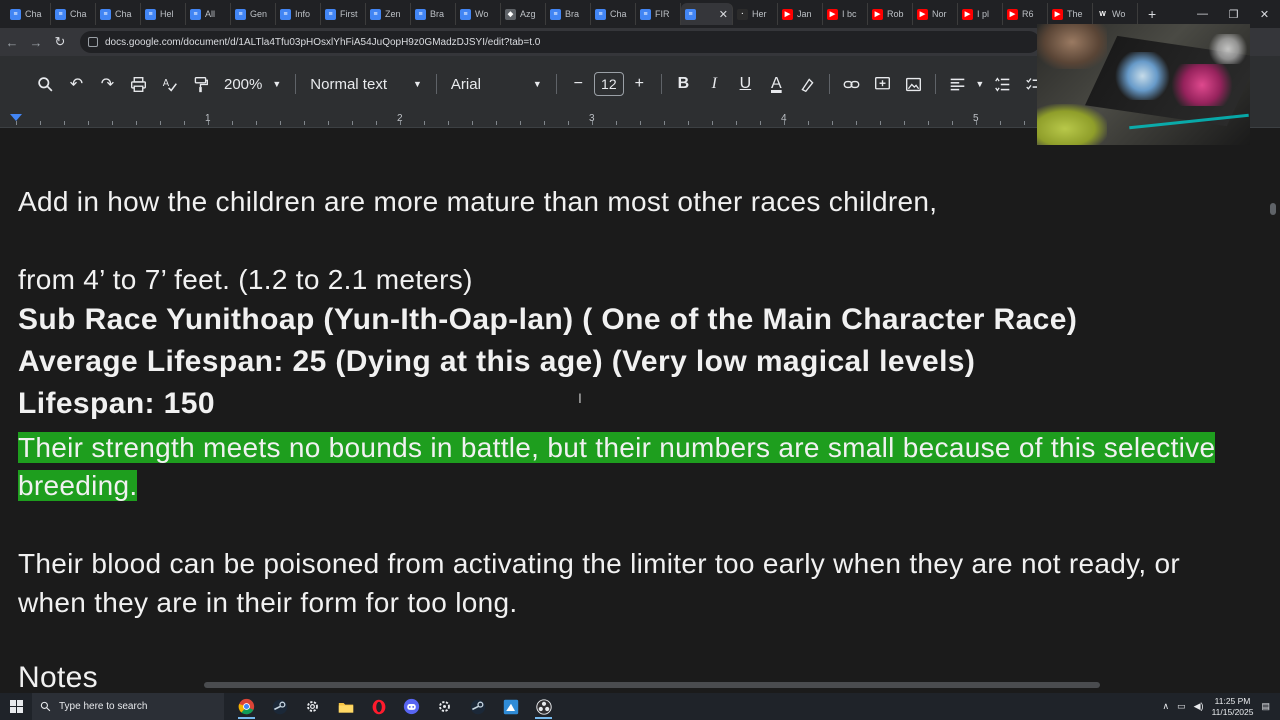  Describe the element at coordinates (913, 84) in the screenshot. I see `insert-image-icon` at that location.